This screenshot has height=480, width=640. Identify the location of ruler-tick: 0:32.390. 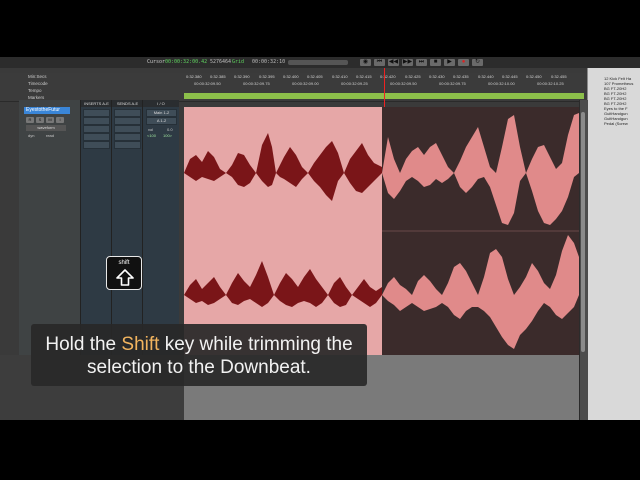
(242, 76).